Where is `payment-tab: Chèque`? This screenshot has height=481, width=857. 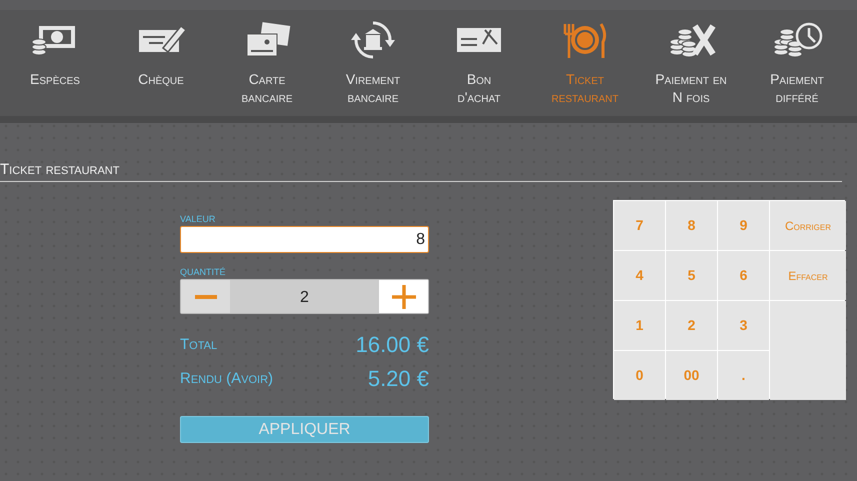 payment-tab: Chèque is located at coordinates (161, 63).